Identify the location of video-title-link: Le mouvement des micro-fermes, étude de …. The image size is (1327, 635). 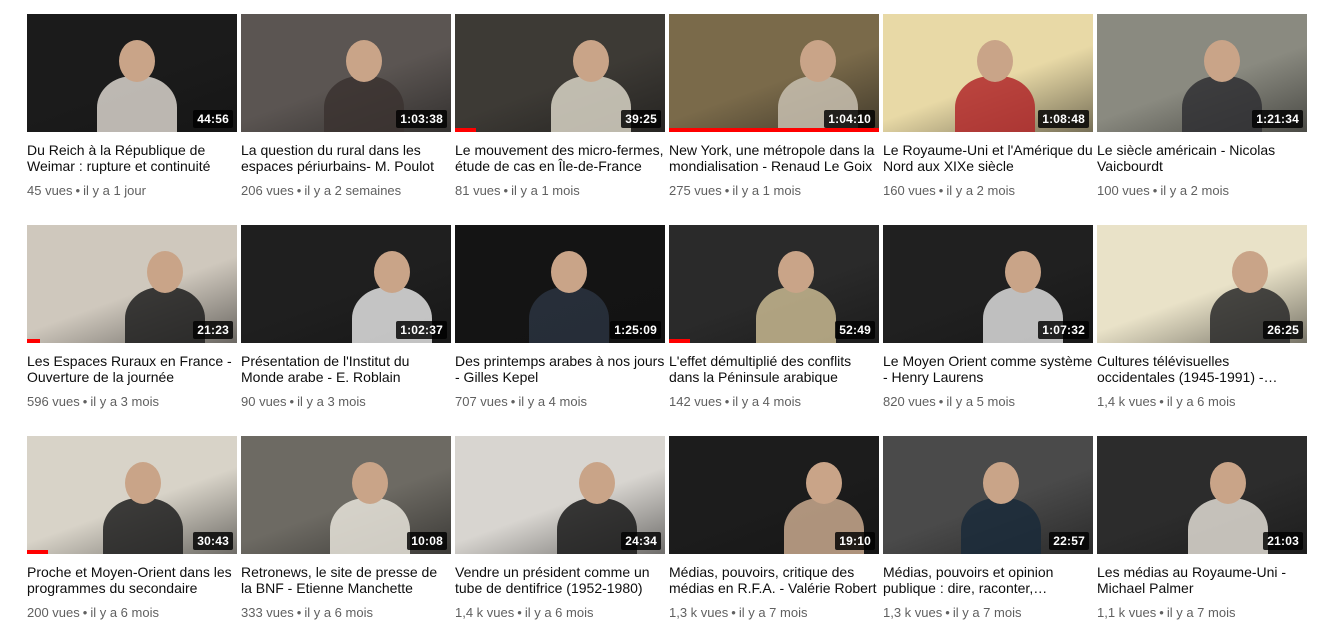
(560, 158).